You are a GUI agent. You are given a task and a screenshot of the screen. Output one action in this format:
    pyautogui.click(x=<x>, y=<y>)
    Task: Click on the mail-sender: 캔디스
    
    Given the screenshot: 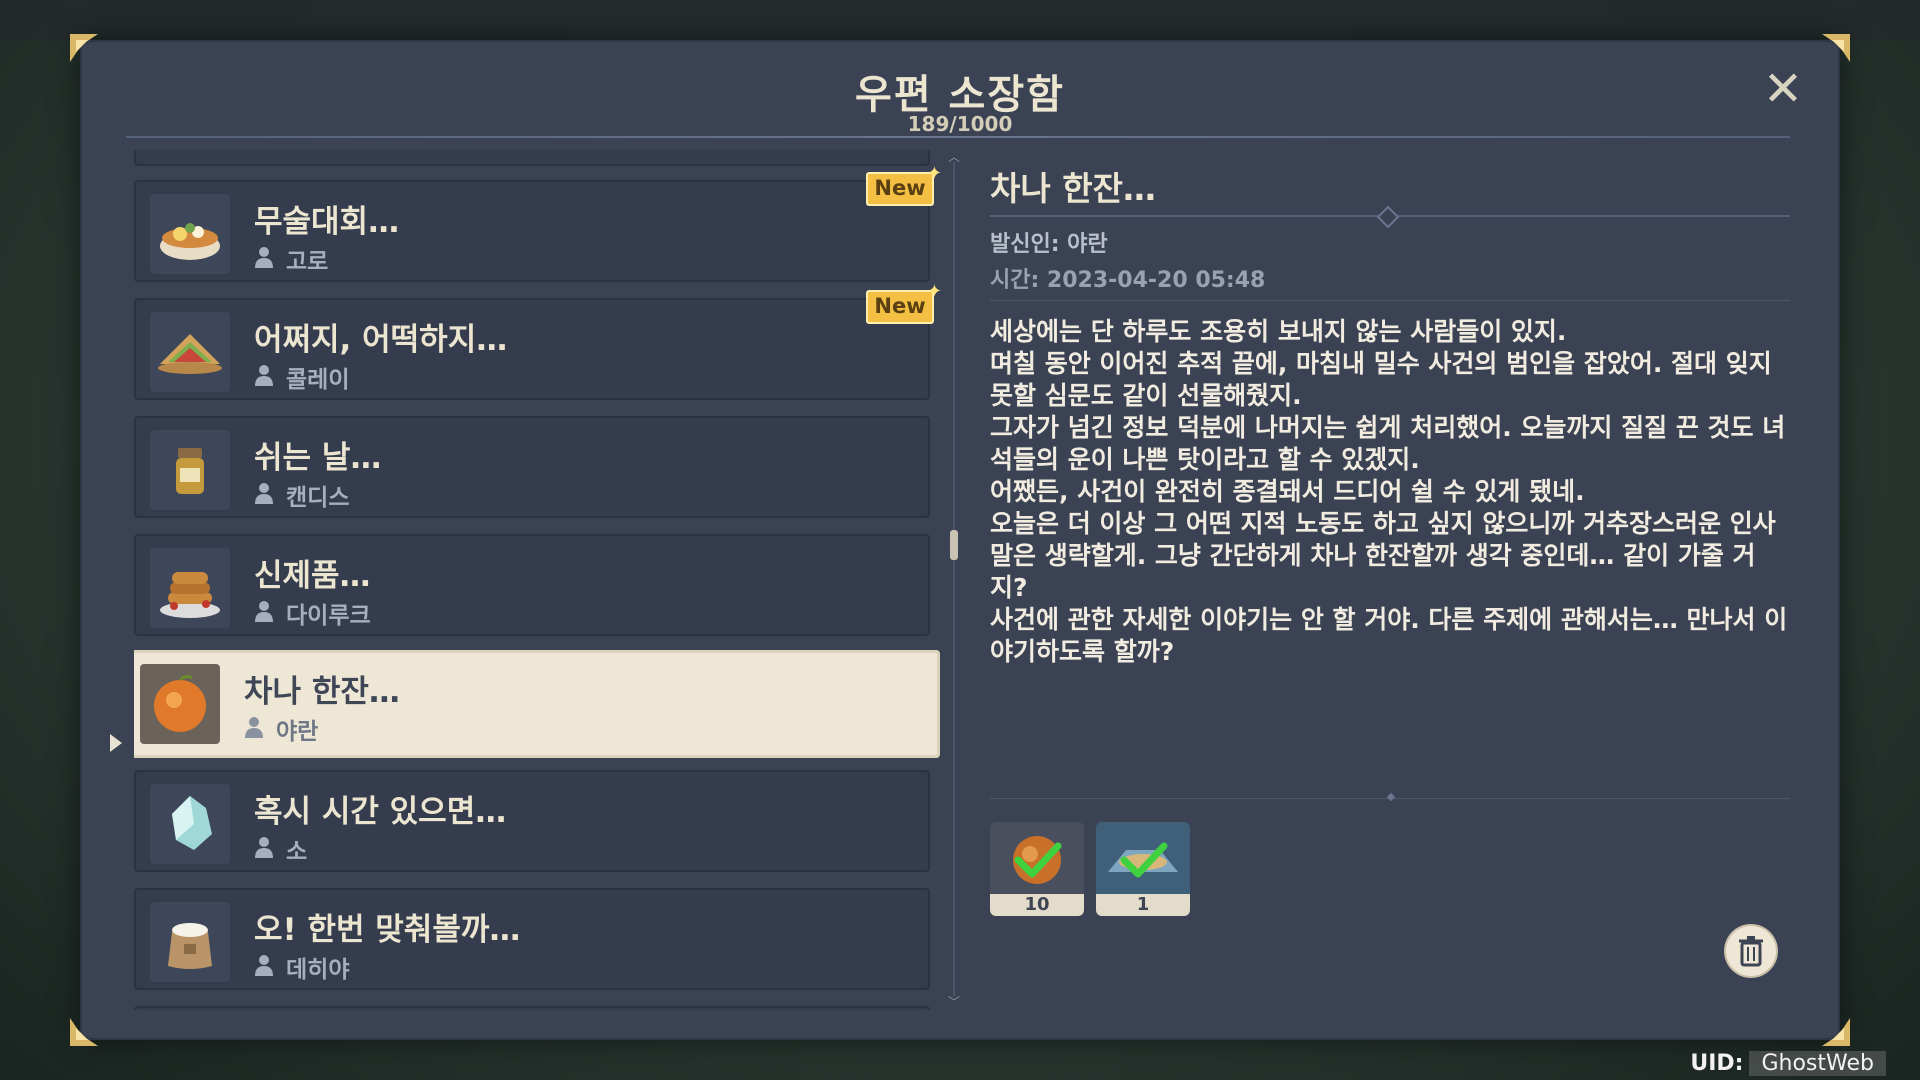 What is the action you would take?
    pyautogui.click(x=318, y=498)
    